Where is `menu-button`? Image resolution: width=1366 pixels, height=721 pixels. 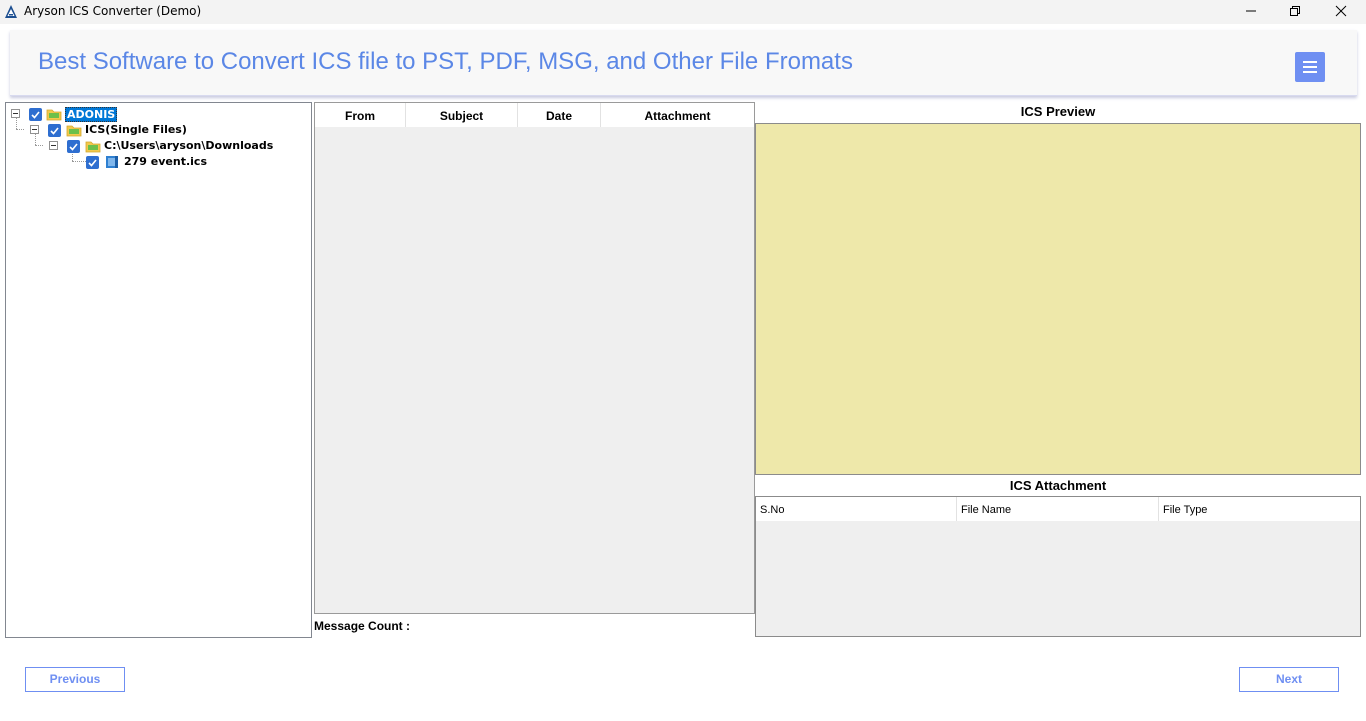
menu-button is located at coordinates (1310, 67).